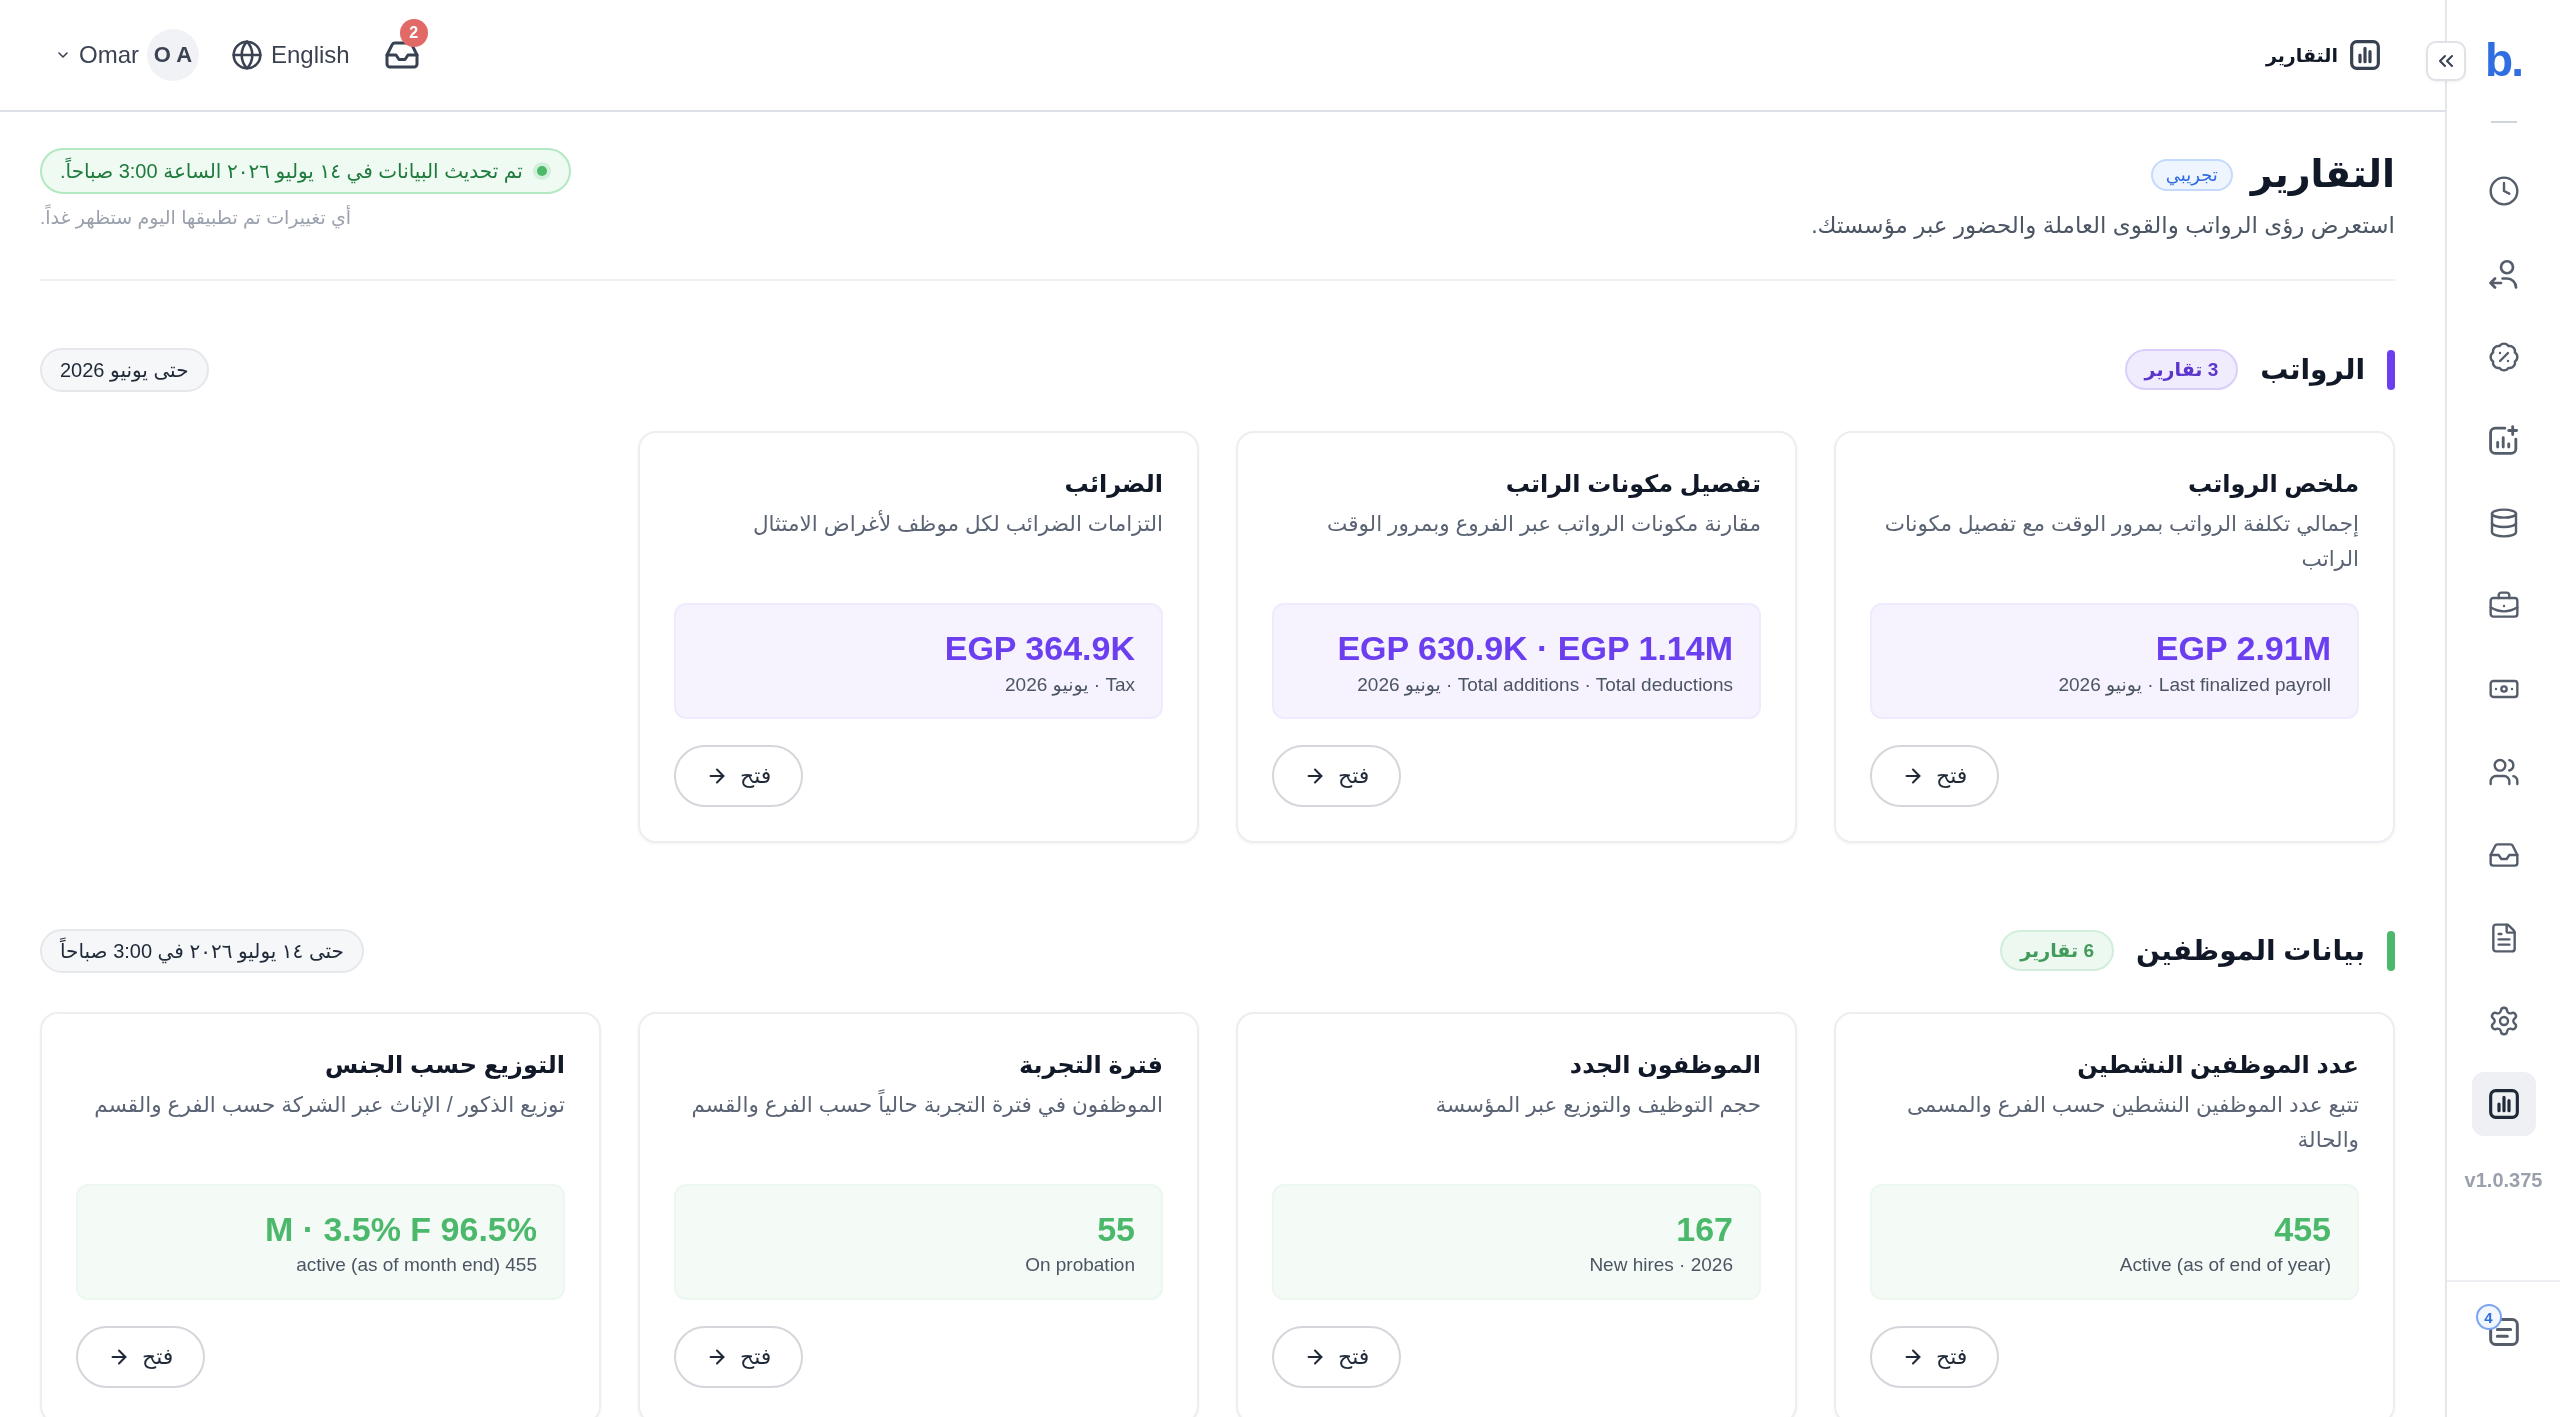 The width and height of the screenshot is (2560, 1417). What do you see at coordinates (1534, 648) in the screenshot?
I see `metric-value: EGP 630.9K · EGP 1.14M` at bounding box center [1534, 648].